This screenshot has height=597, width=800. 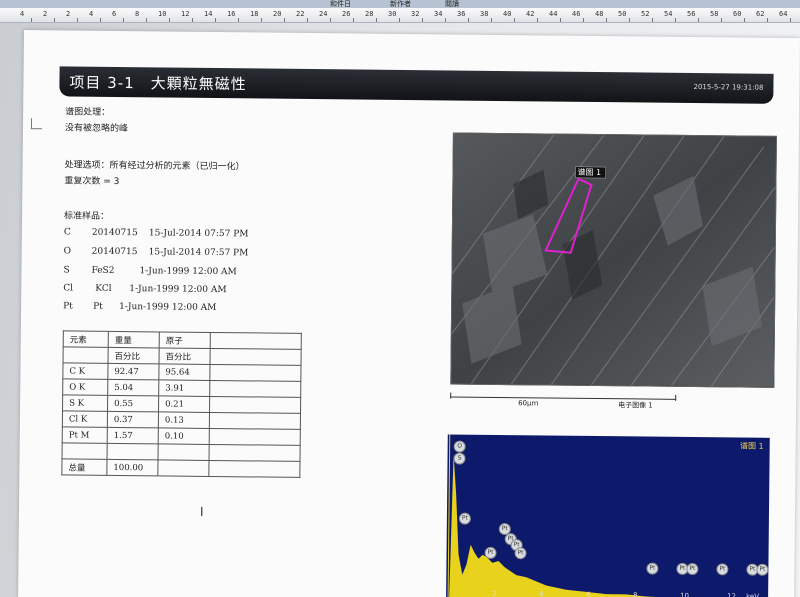 I want to click on standard-sample: 20140715, so click(x=114, y=233).